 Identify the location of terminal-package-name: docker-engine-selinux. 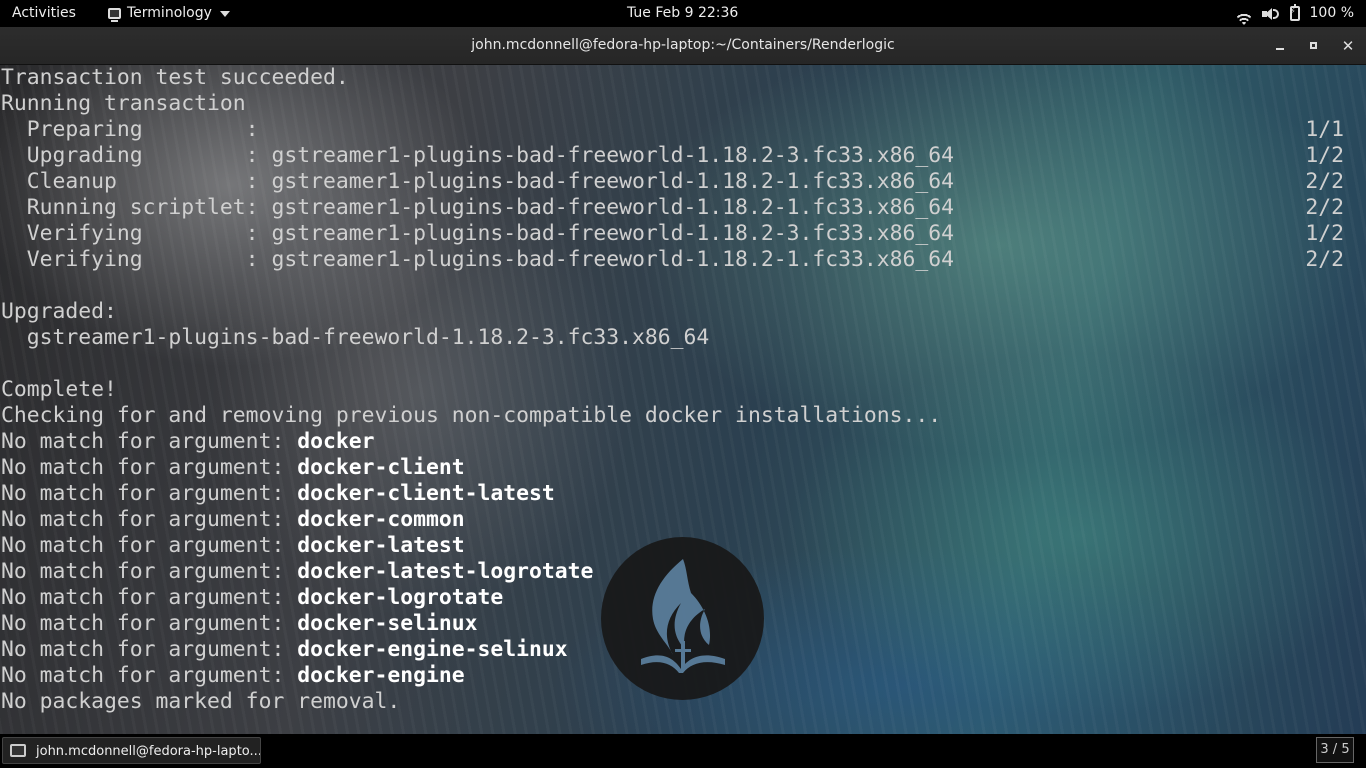
(432, 649).